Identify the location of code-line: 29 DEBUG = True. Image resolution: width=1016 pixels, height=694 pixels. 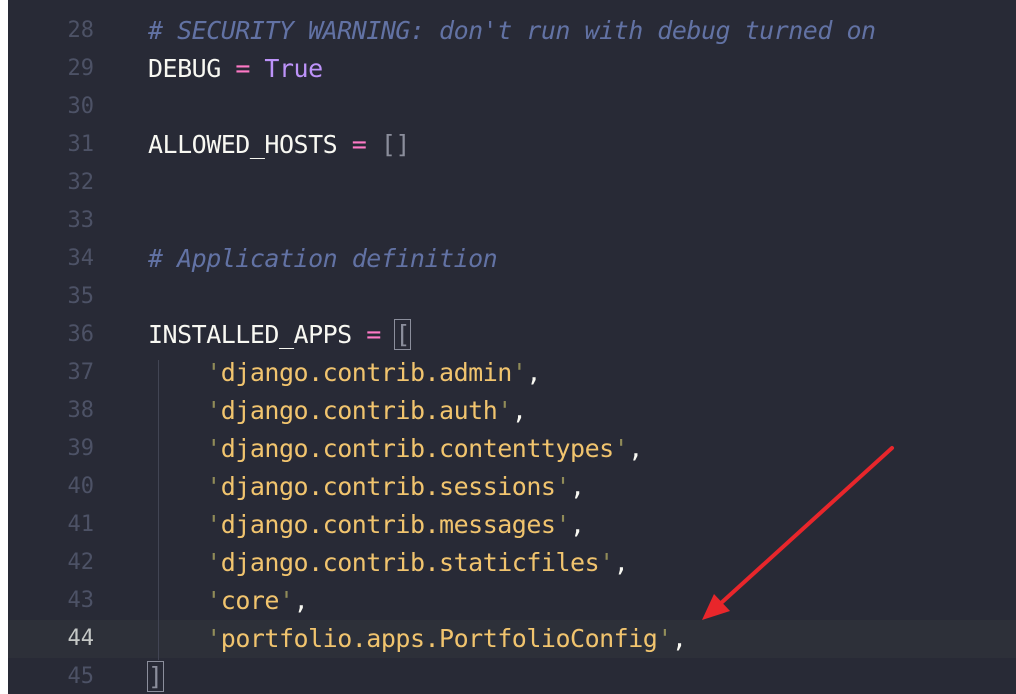
(512, 69).